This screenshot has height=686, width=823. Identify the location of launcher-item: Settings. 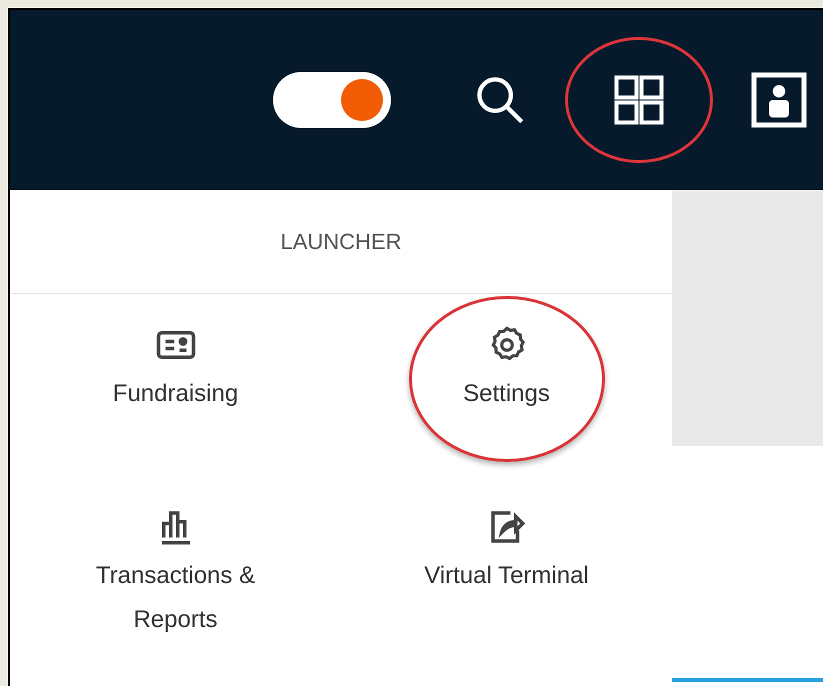
(506, 370).